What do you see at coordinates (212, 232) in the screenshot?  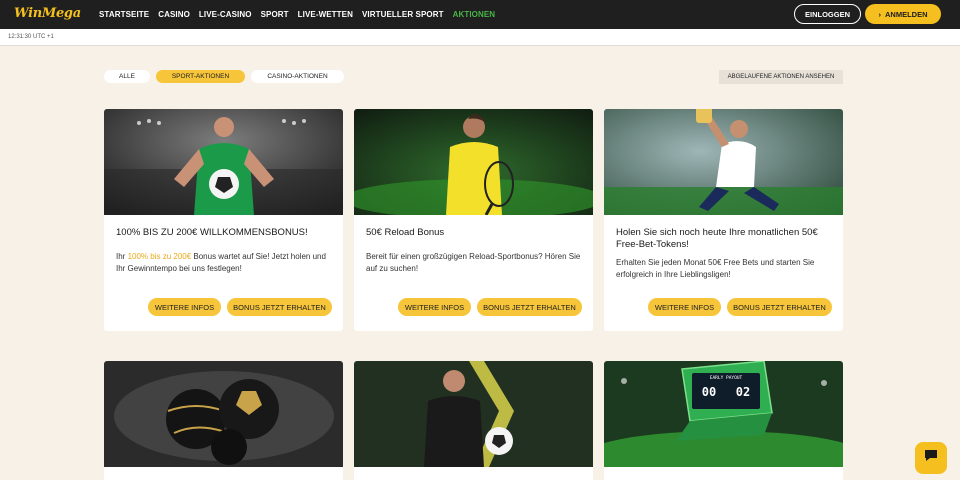 I see `promo-title: 100% BIS ZU 200€ WILLKOMMENSBONUS!` at bounding box center [212, 232].